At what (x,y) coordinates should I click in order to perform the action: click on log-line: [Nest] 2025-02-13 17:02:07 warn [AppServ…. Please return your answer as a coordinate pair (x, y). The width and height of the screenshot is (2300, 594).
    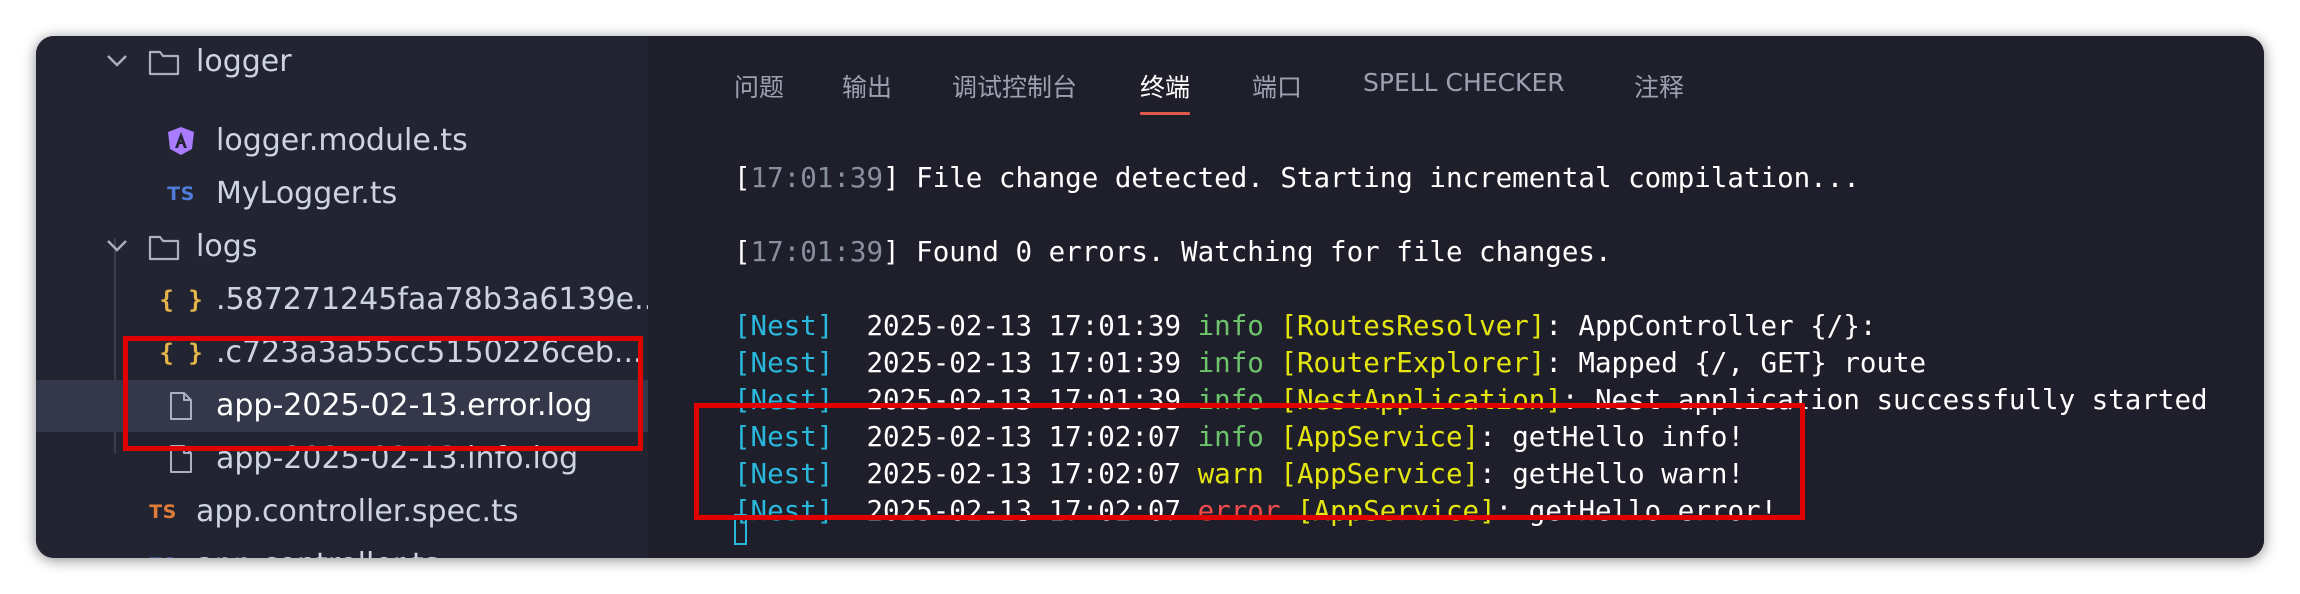
    Looking at the image, I should click on (1239, 474).